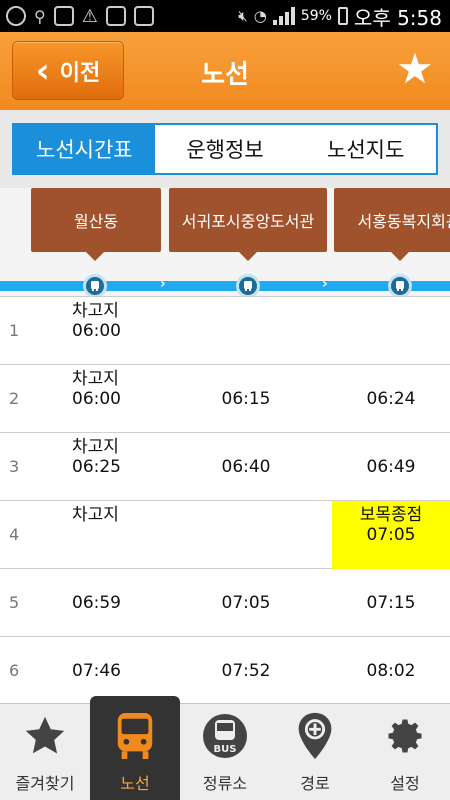 This screenshot has width=450, height=800. I want to click on svg-text: BUS, so click(225, 749).